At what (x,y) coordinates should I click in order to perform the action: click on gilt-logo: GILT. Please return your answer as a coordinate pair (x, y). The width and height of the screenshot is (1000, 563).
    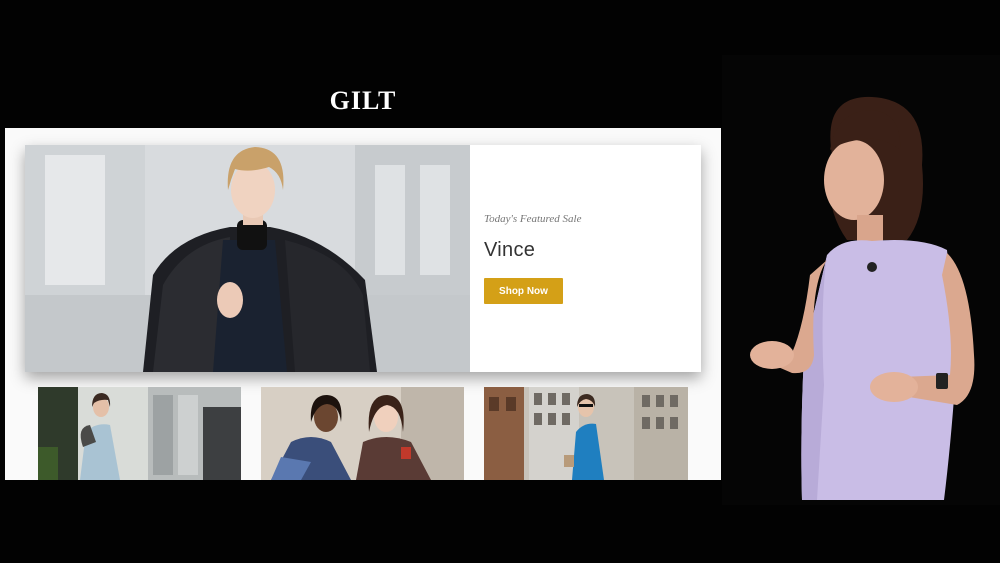
    Looking at the image, I should click on (363, 100).